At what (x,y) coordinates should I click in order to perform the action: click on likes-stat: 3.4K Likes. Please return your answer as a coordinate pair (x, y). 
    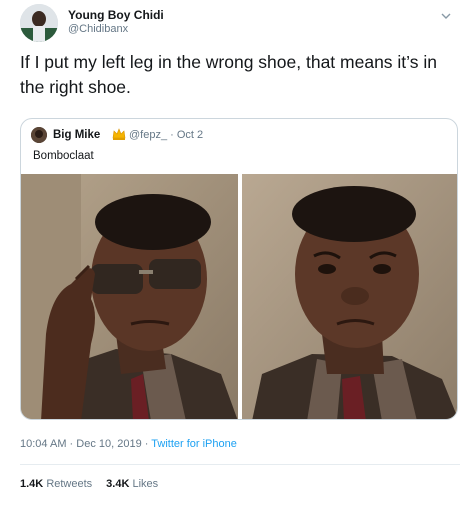
    Looking at the image, I should click on (132, 484).